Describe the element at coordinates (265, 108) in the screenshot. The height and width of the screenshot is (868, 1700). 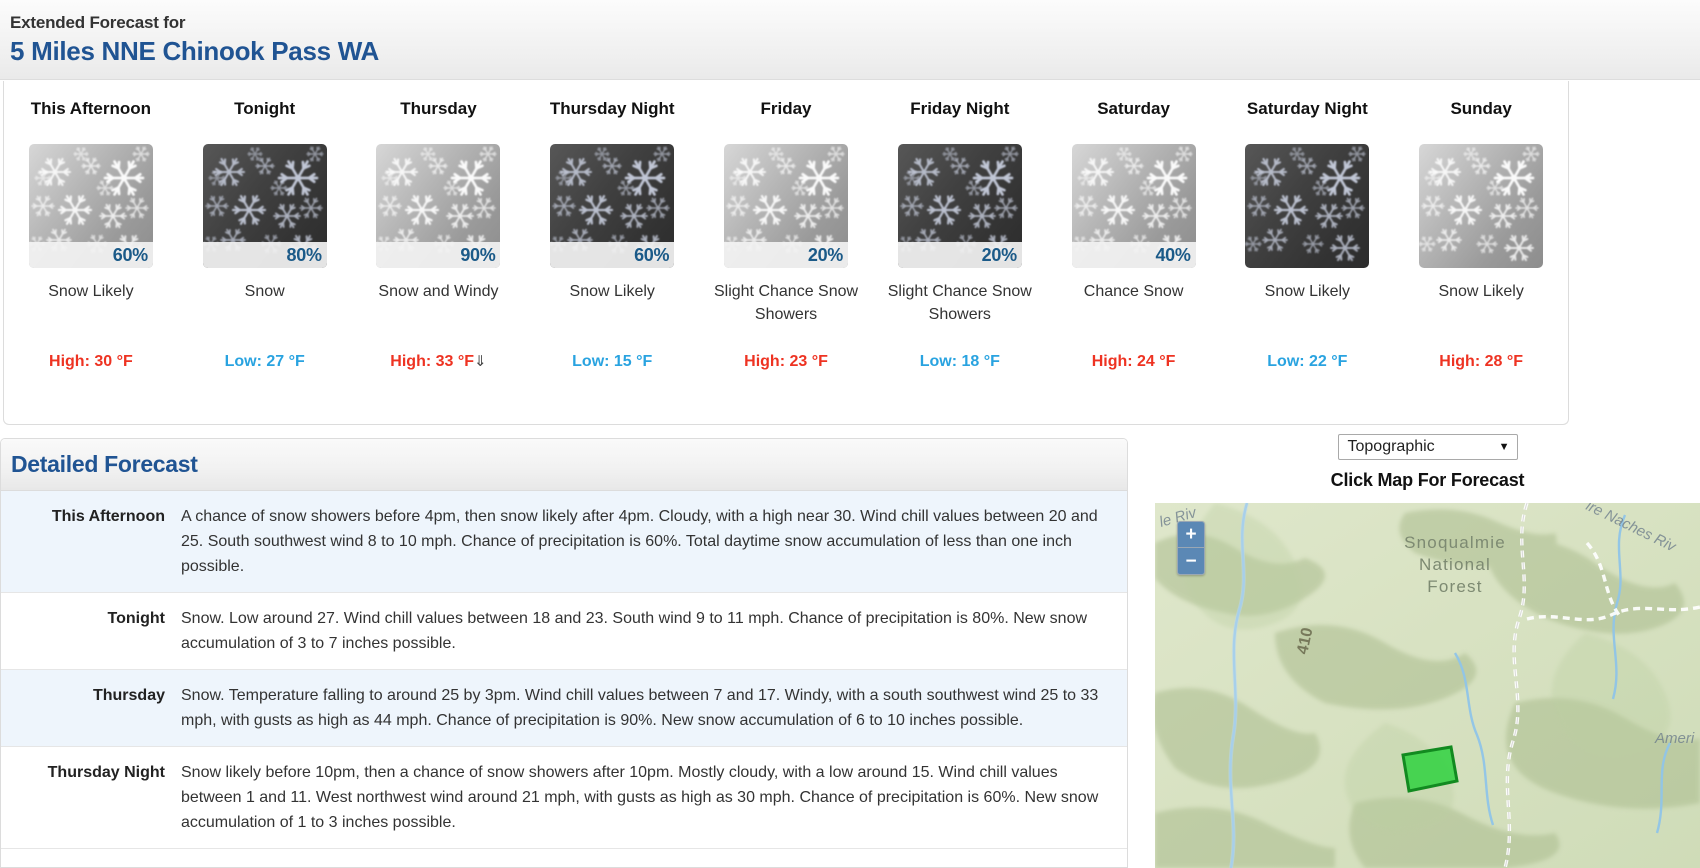
I see `forecast-card-title: Tonight` at that location.